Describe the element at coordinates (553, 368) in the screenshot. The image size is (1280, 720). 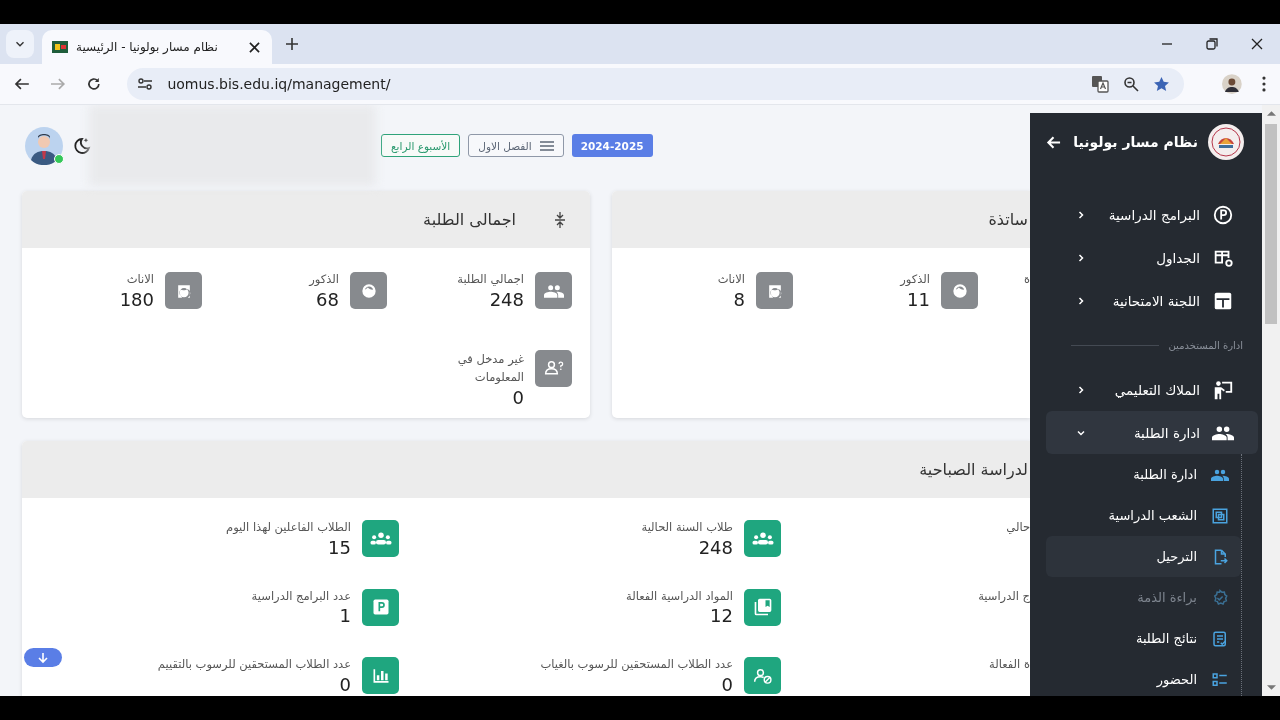
I see `user-question-icon` at that location.